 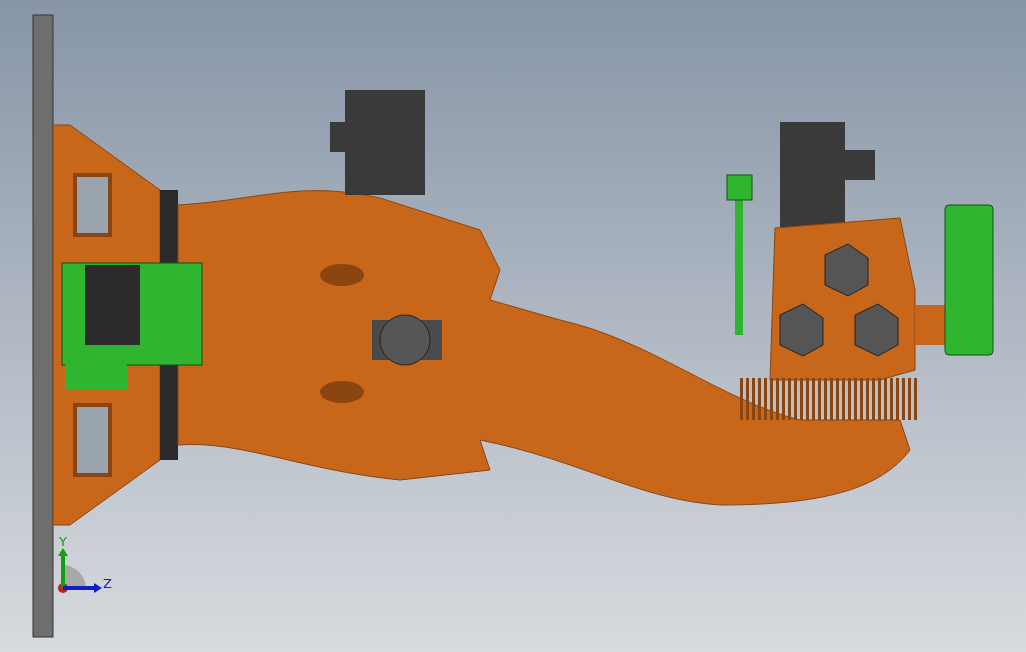 I want to click on axis-label: Y, so click(x=63, y=541).